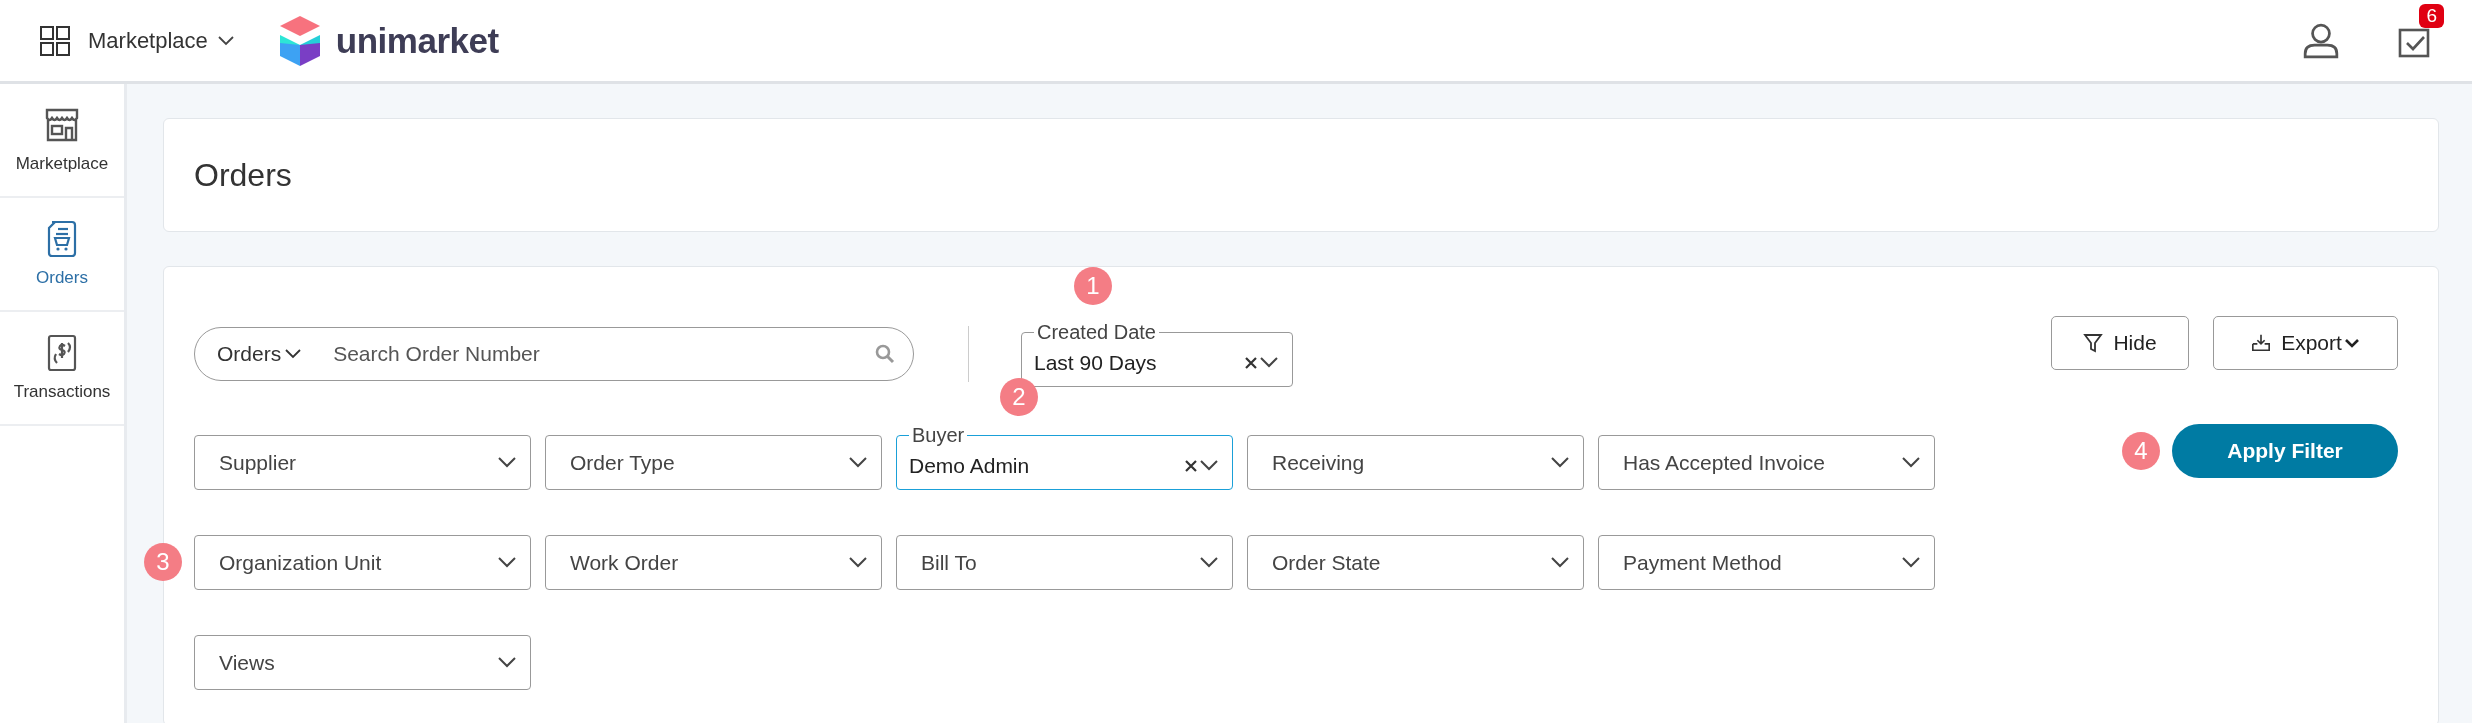  Describe the element at coordinates (2141, 451) in the screenshot. I see `step-marker: 4` at that location.